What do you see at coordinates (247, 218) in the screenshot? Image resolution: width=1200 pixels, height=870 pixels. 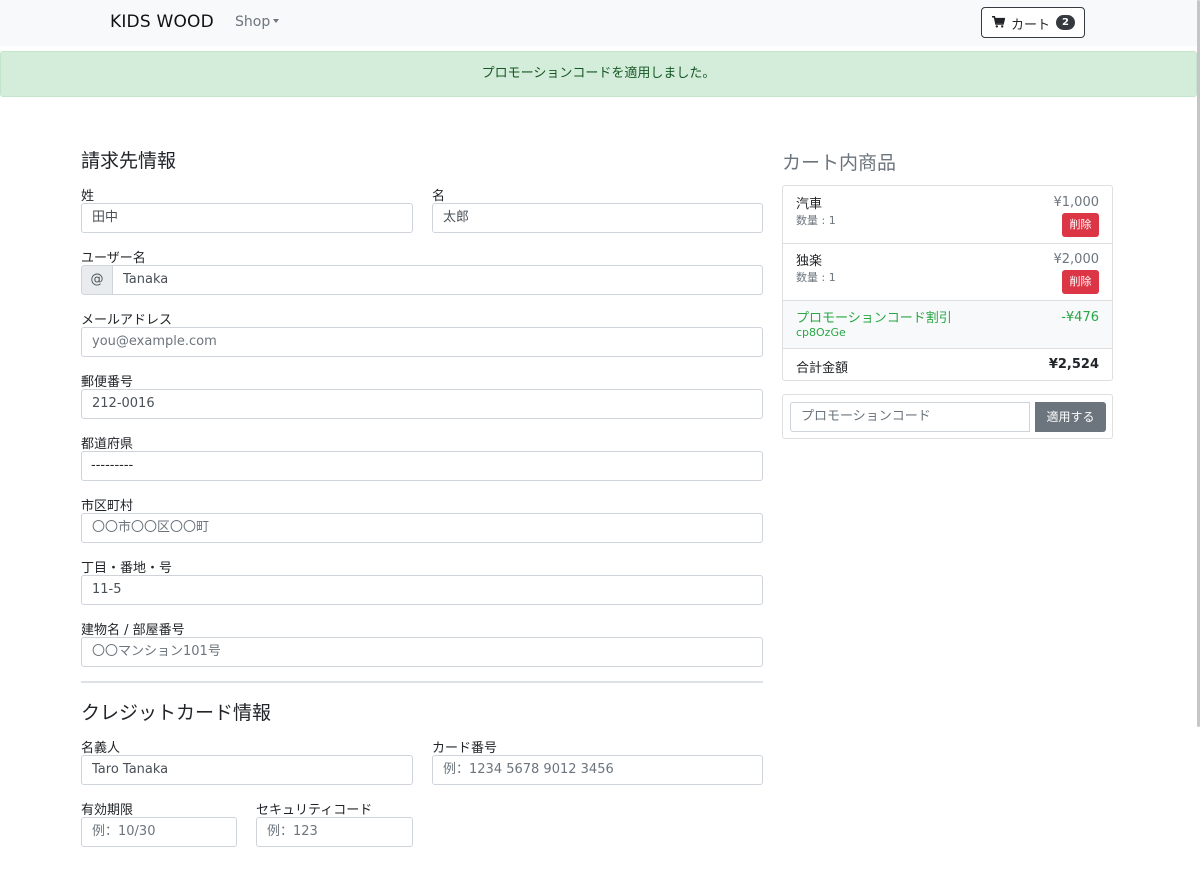 I see `last-name-input: 田中` at bounding box center [247, 218].